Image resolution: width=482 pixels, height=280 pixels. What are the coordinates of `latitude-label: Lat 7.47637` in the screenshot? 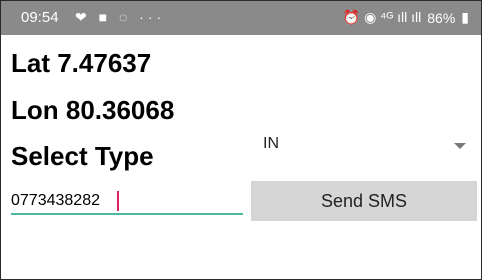 It's located at (81, 63).